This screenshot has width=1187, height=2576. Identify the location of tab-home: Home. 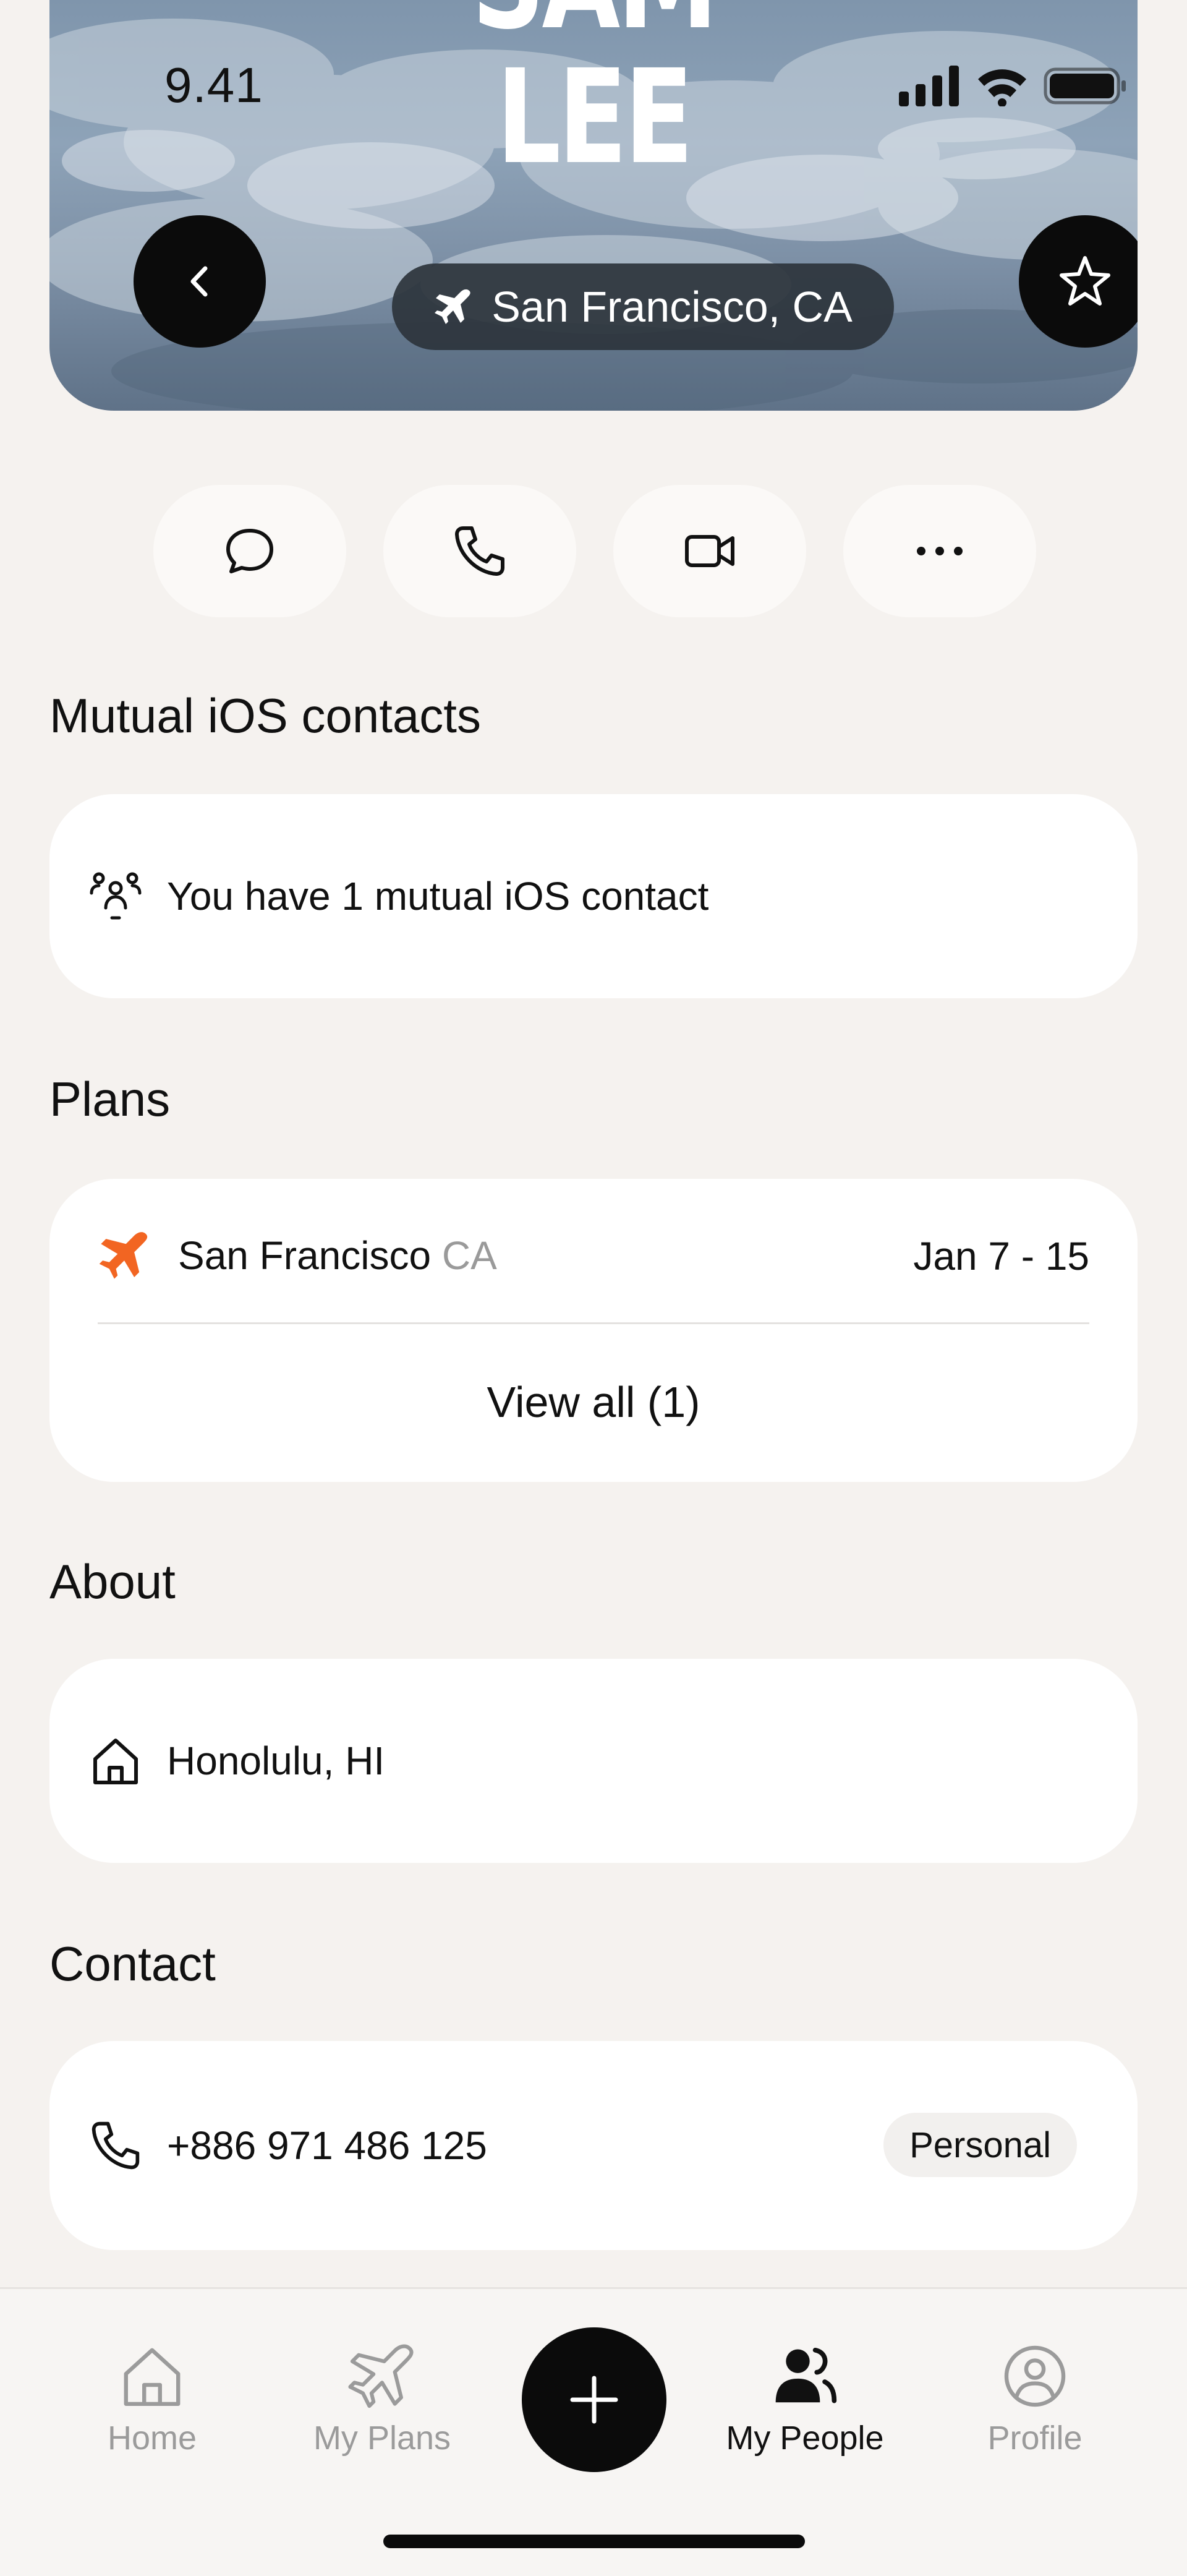
(152, 2399).